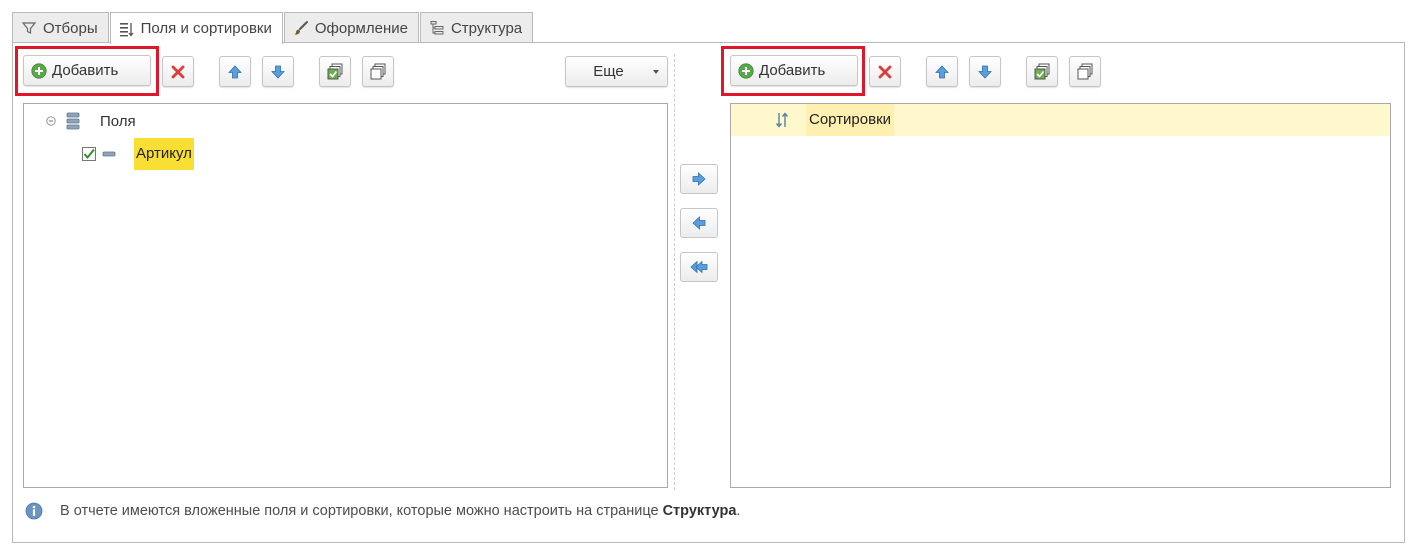  I want to click on tab-filters: Отборы, so click(60, 27).